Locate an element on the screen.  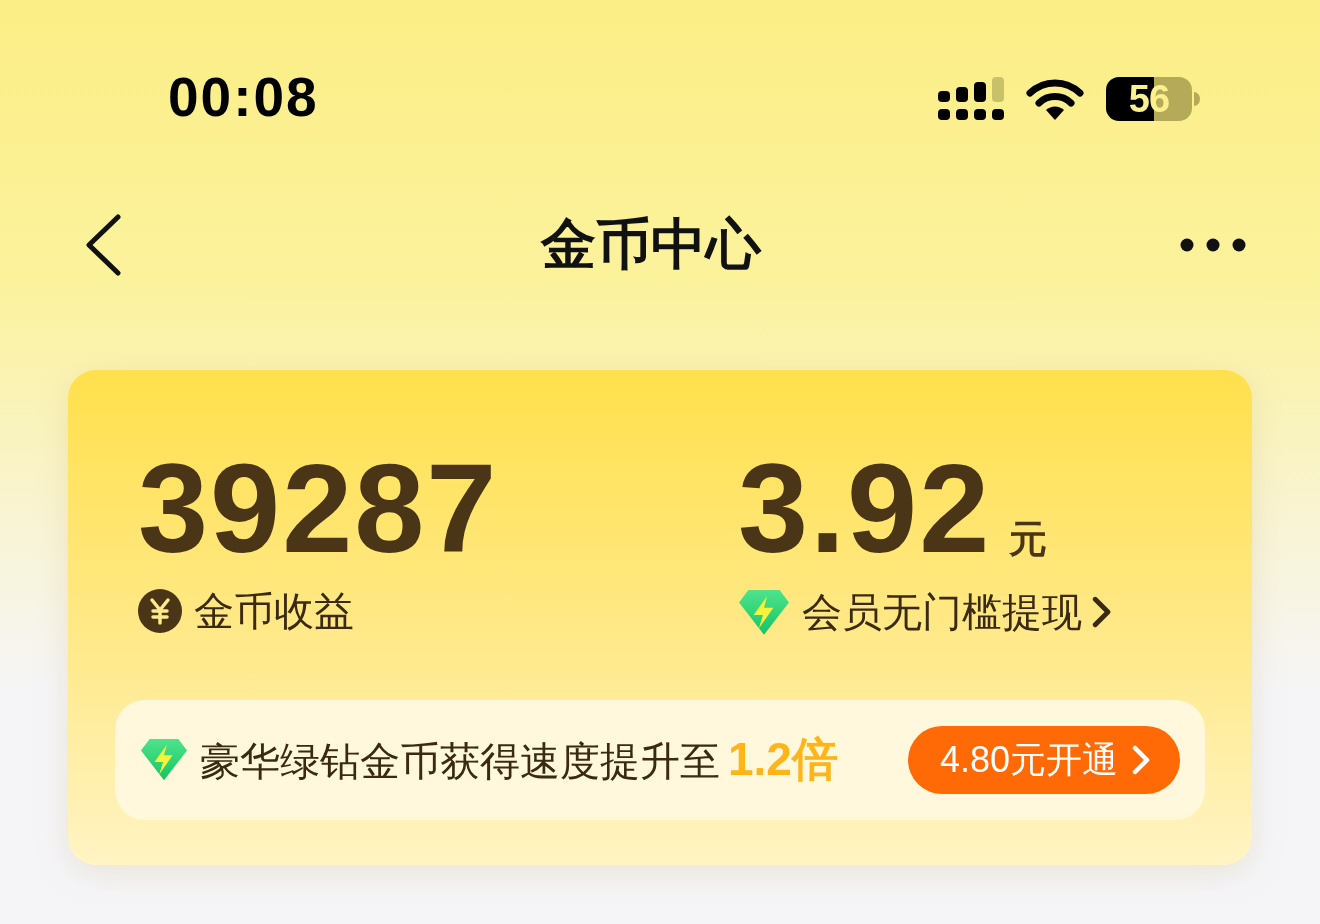
coin-balance: 39287 is located at coordinates (318, 509).